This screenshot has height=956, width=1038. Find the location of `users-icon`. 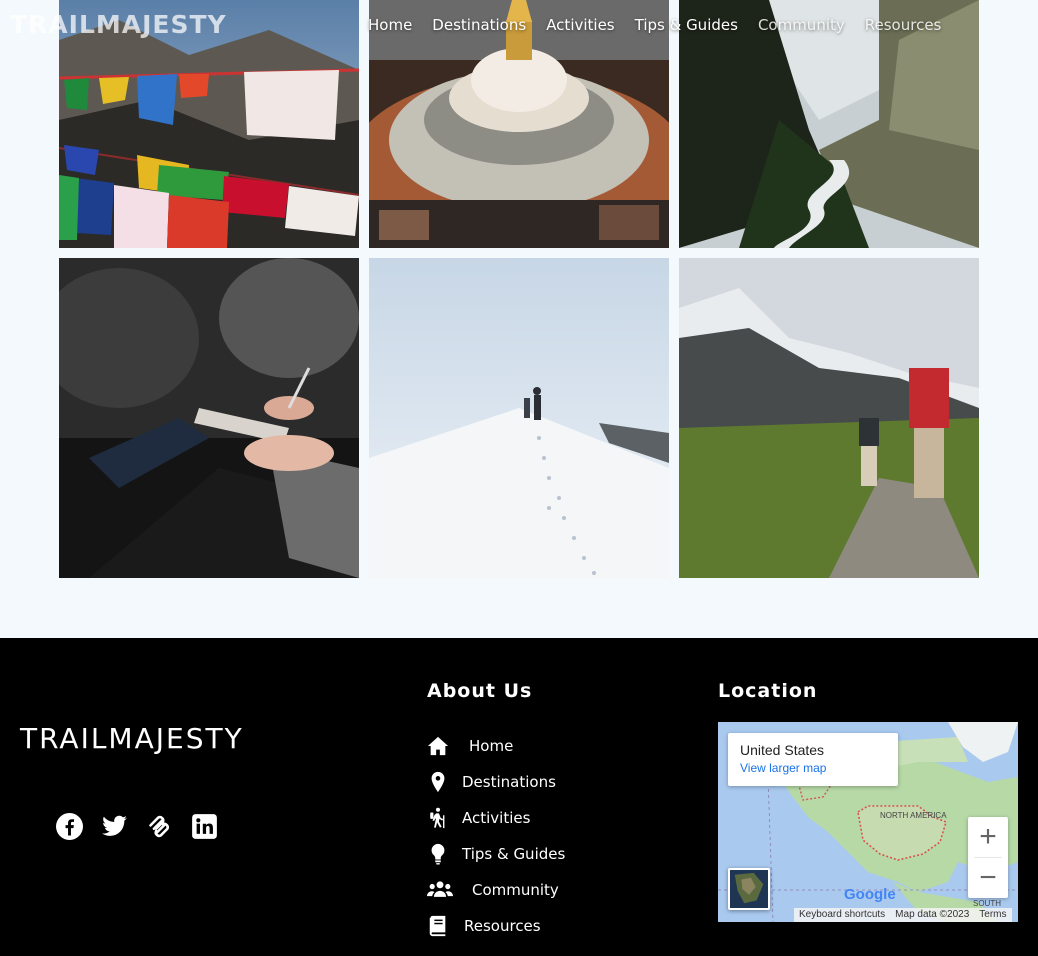

users-icon is located at coordinates (440, 890).